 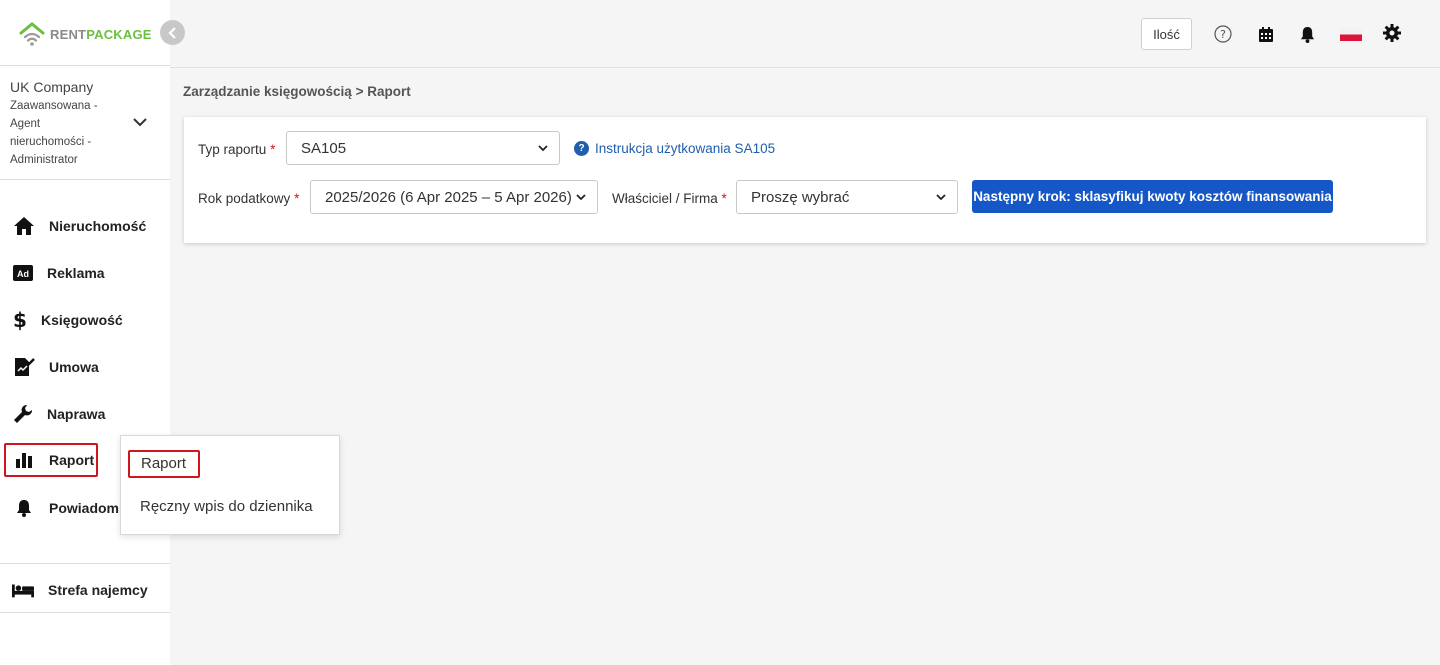 What do you see at coordinates (448, 197) in the screenshot?
I see `tax-year-value: 2025/2026 (6 Apr 2025 – 5 Apr 2026)` at bounding box center [448, 197].